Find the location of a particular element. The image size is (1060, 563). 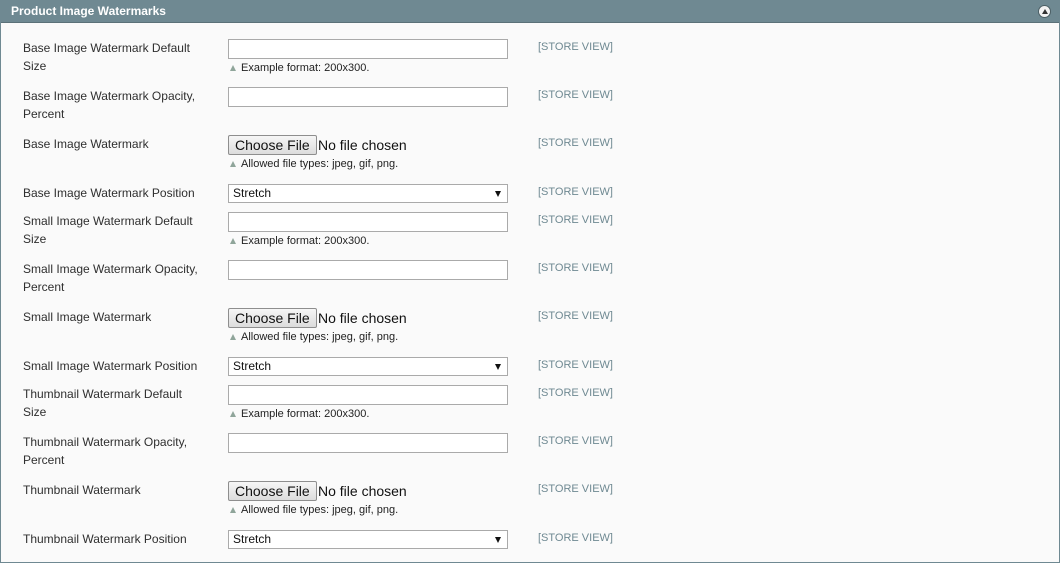

field-label: Small Image Watermark Opacity, Percent is located at coordinates (110, 278).